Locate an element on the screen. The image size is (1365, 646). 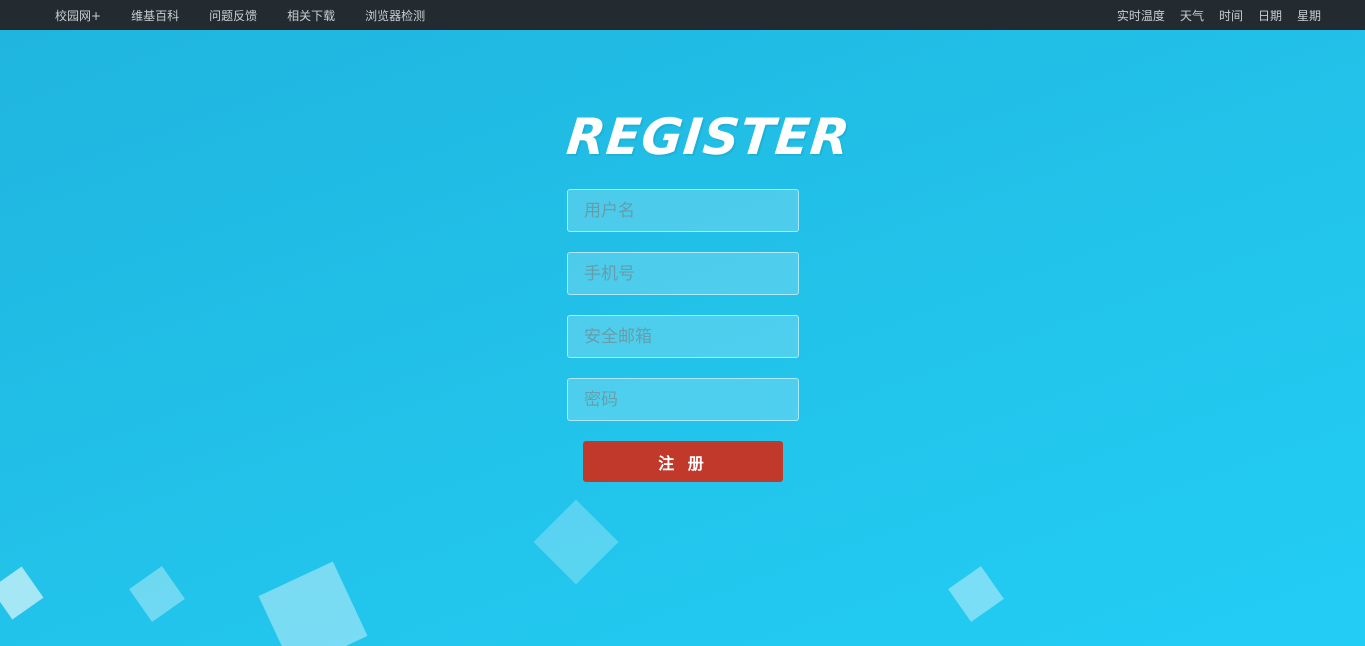
nav-link-campus-network: 校园网+ is located at coordinates (78, 15).